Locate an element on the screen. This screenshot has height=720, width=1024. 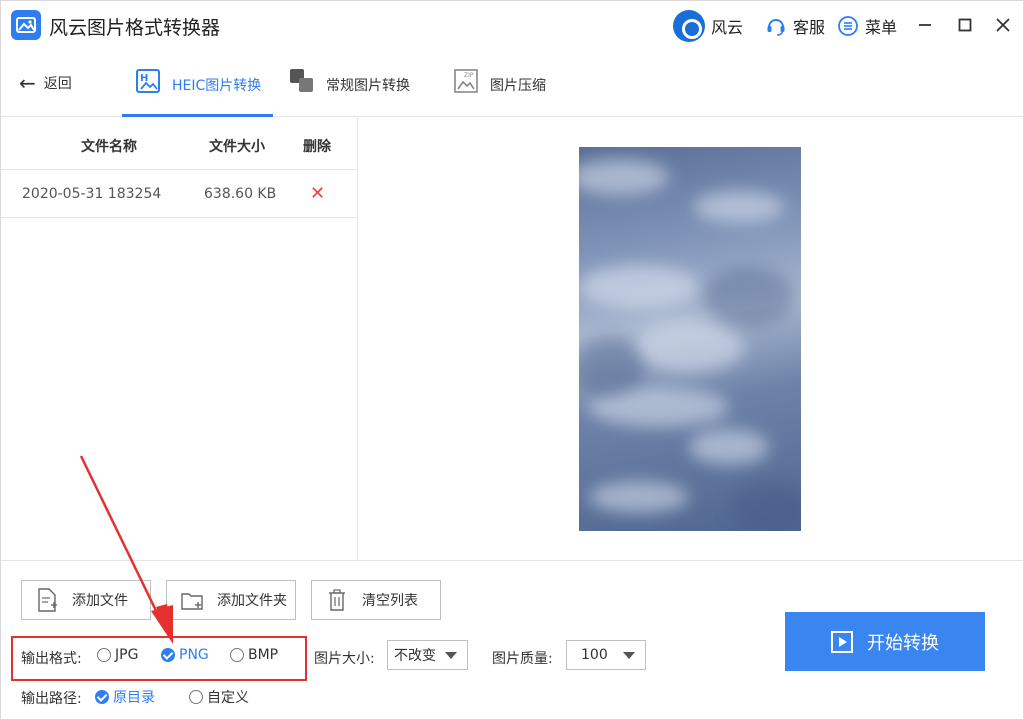
output-format-label: 输出格式: is located at coordinates (51, 659).